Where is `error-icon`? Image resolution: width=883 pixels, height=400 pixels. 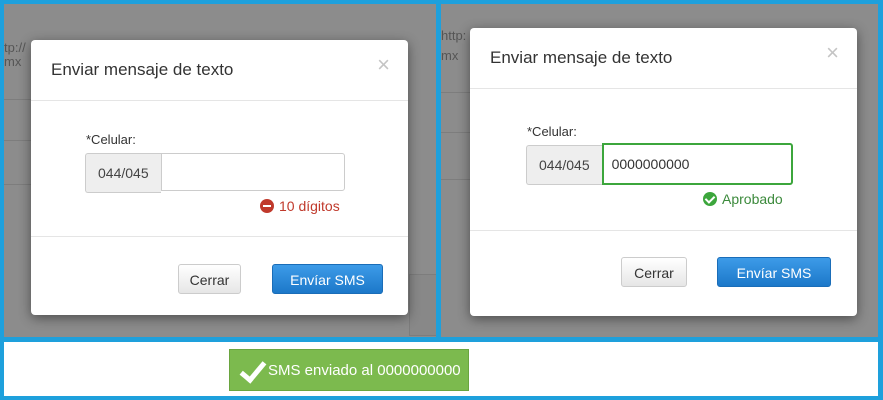 error-icon is located at coordinates (267, 206).